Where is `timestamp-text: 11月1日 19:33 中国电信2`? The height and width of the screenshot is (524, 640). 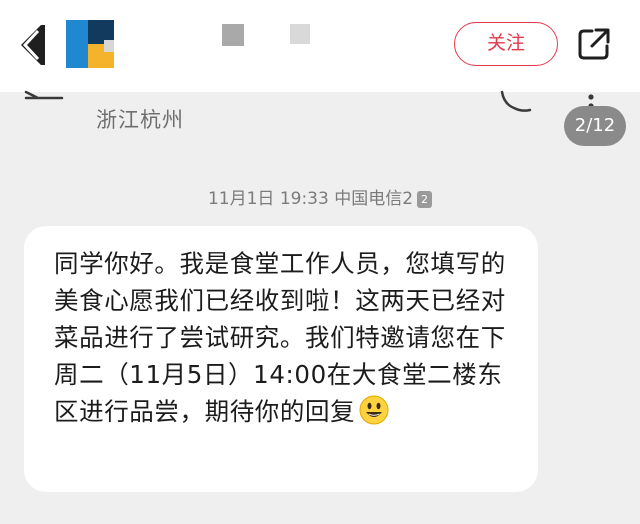
timestamp-text: 11月1日 19:33 中国电信2 is located at coordinates (310, 199).